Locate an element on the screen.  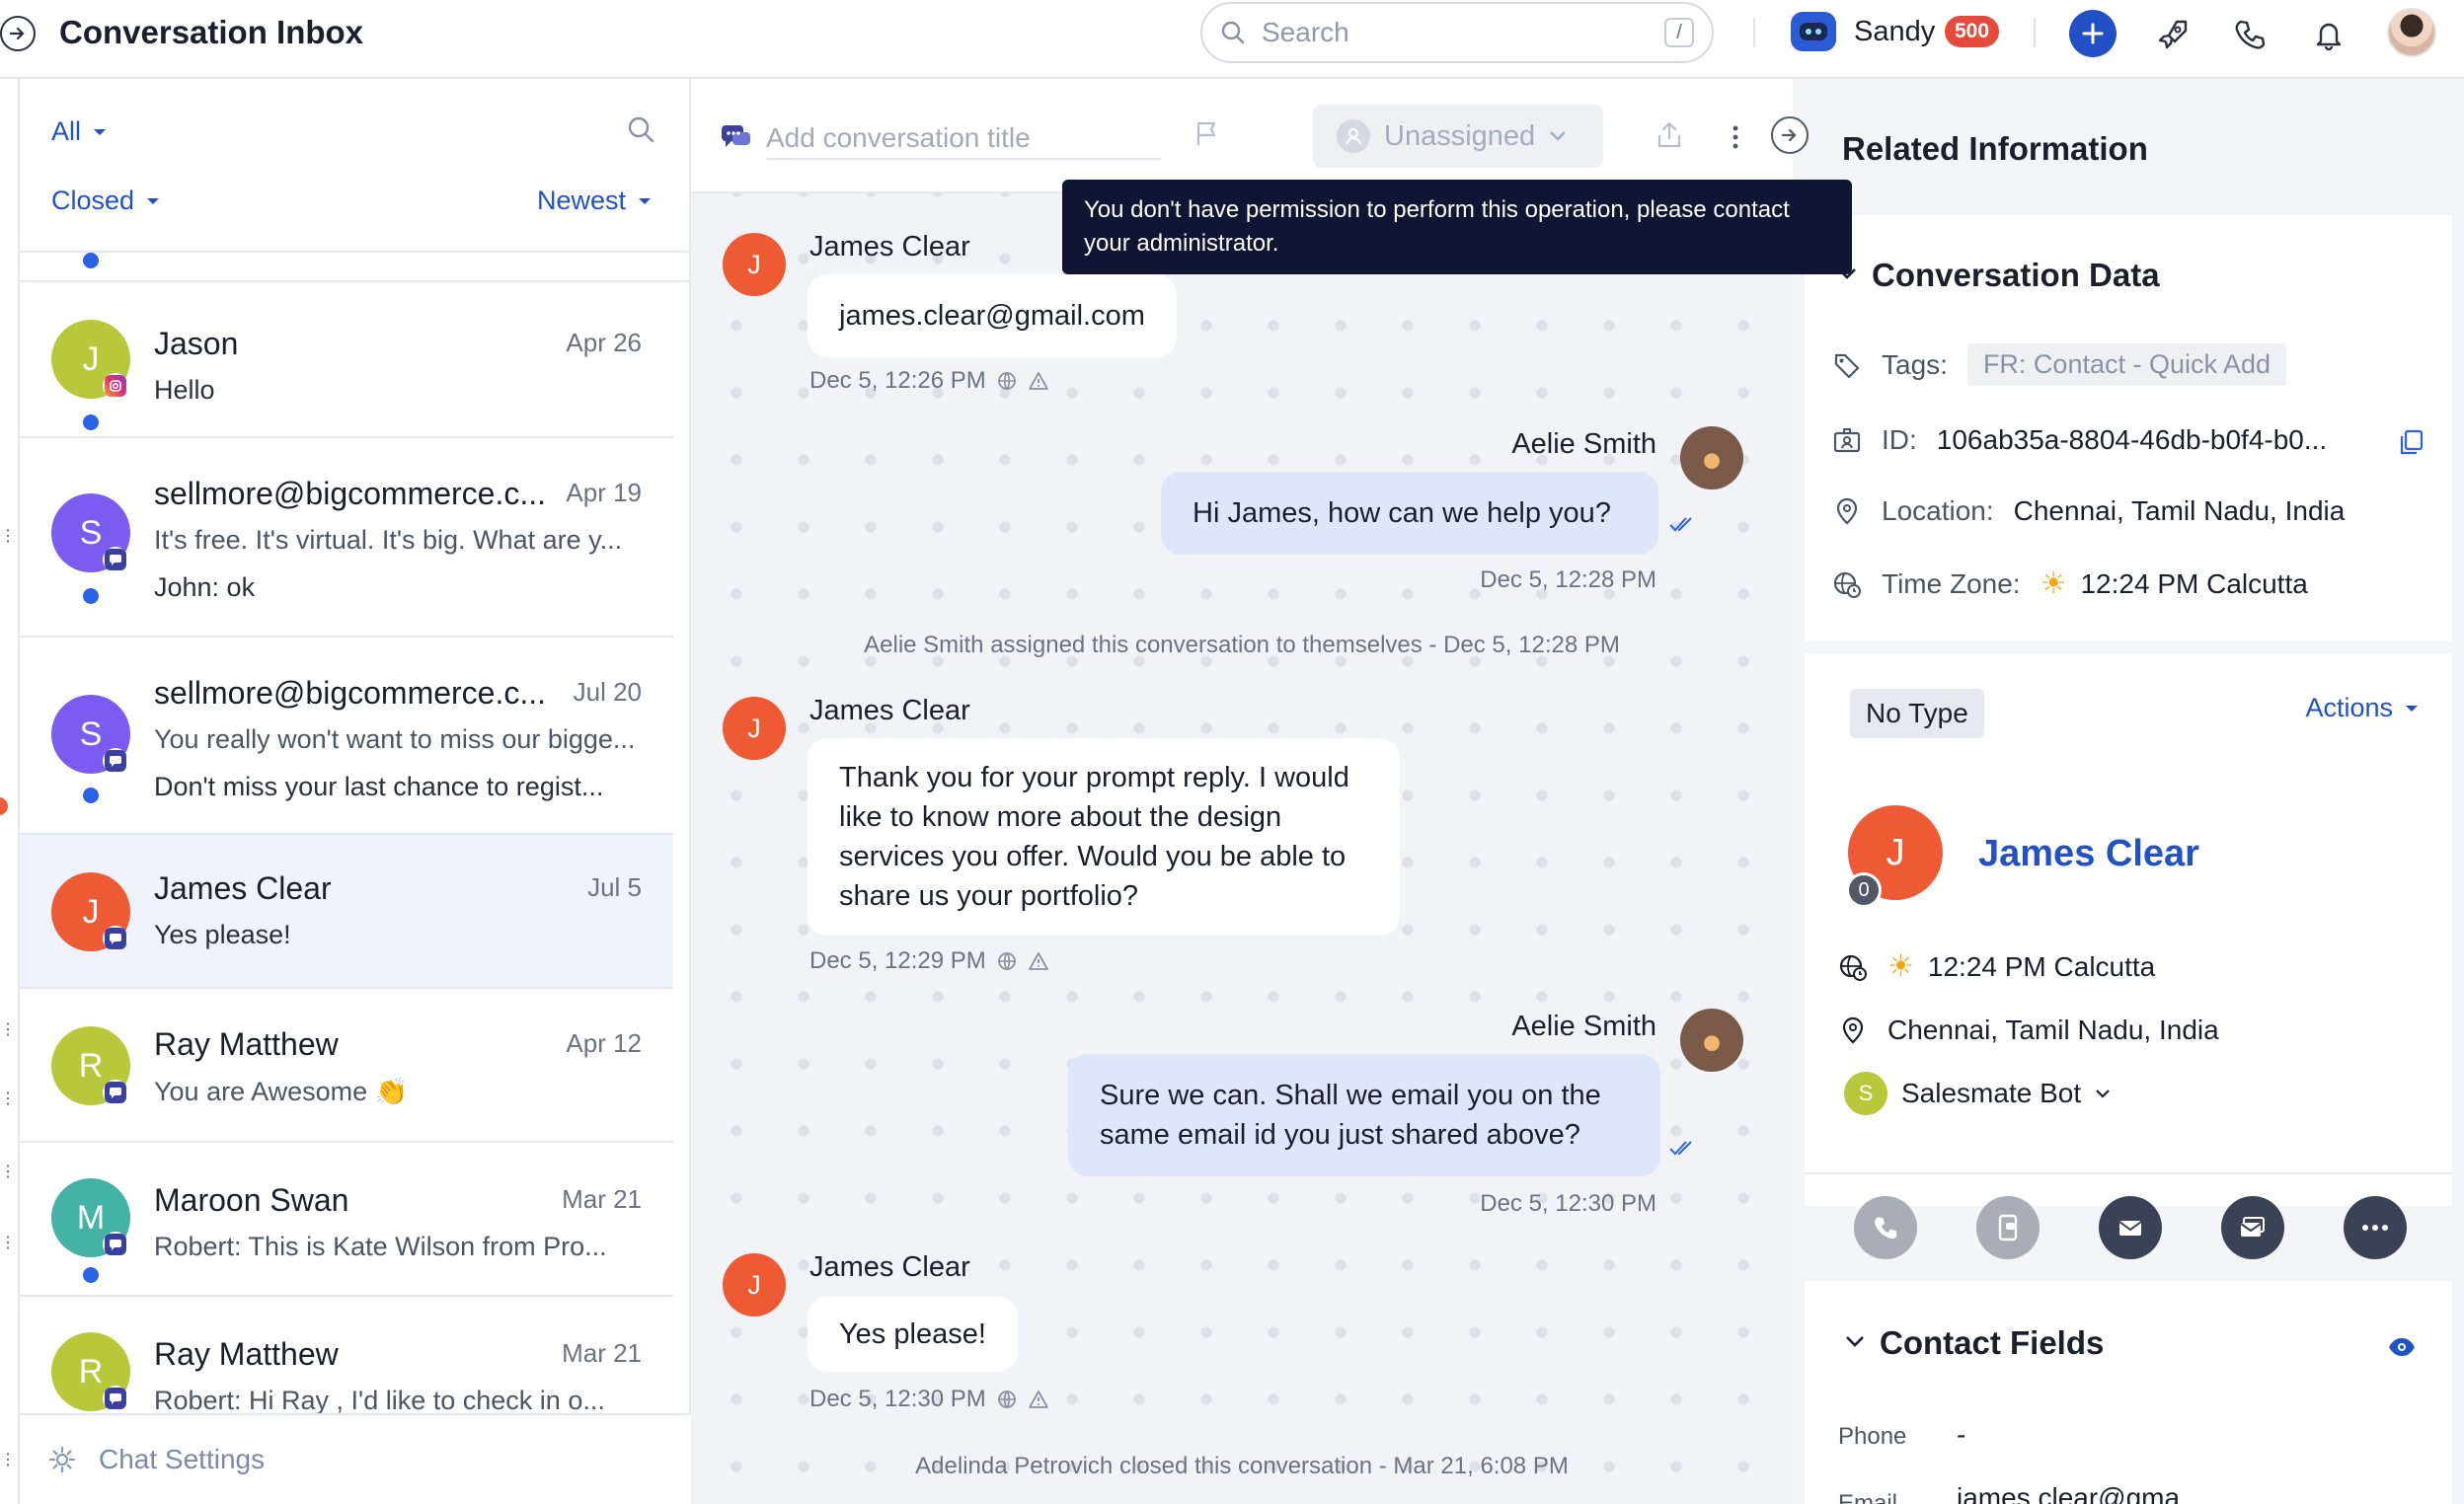
more-options-button is located at coordinates (1735, 137).